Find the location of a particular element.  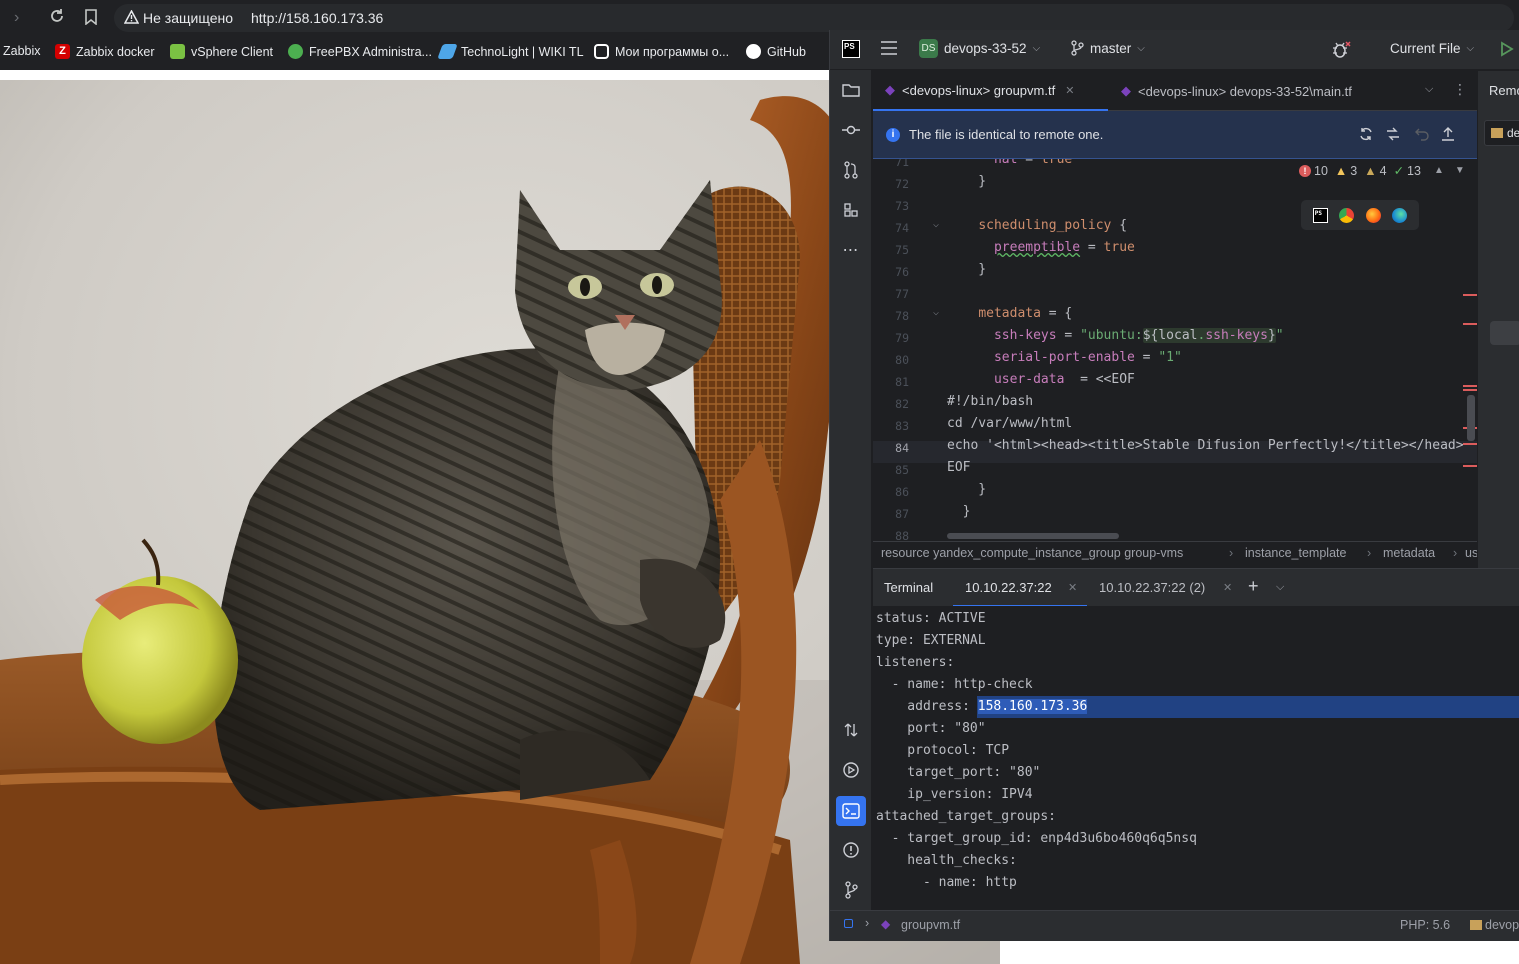

reload-icon is located at coordinates (57, 17).